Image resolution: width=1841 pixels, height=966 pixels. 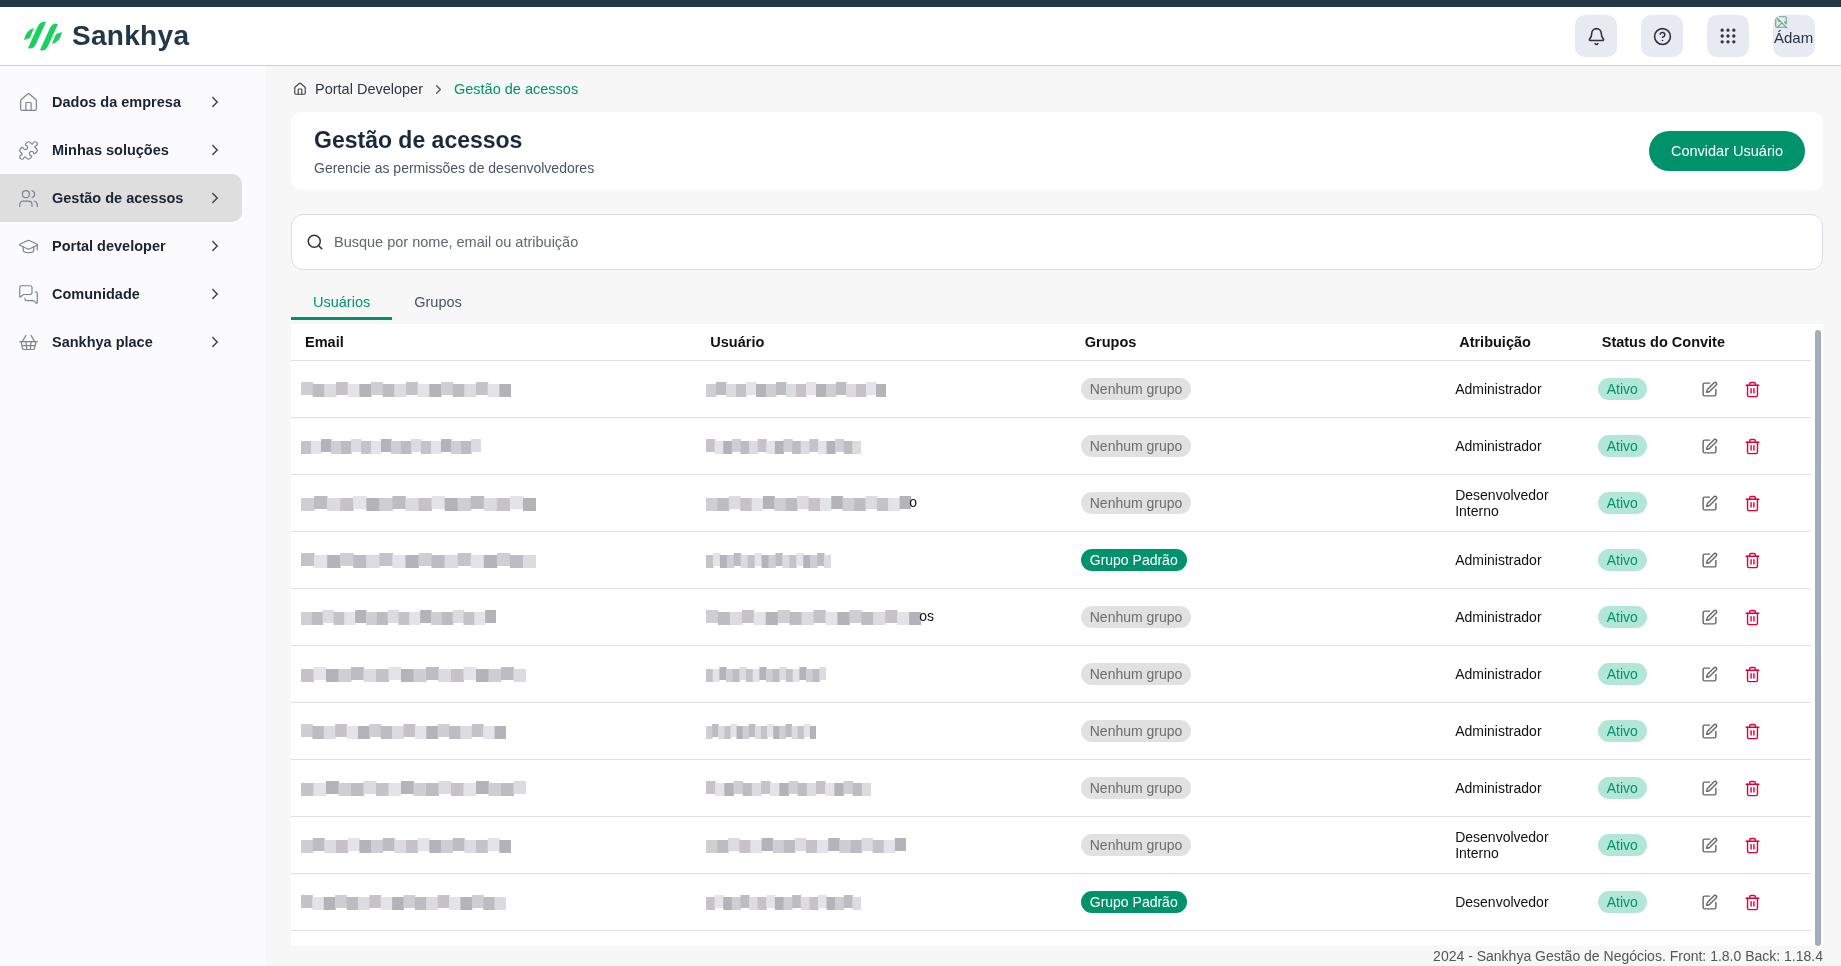 What do you see at coordinates (369, 89) in the screenshot?
I see `breadcrumb-link: Portal Developer` at bounding box center [369, 89].